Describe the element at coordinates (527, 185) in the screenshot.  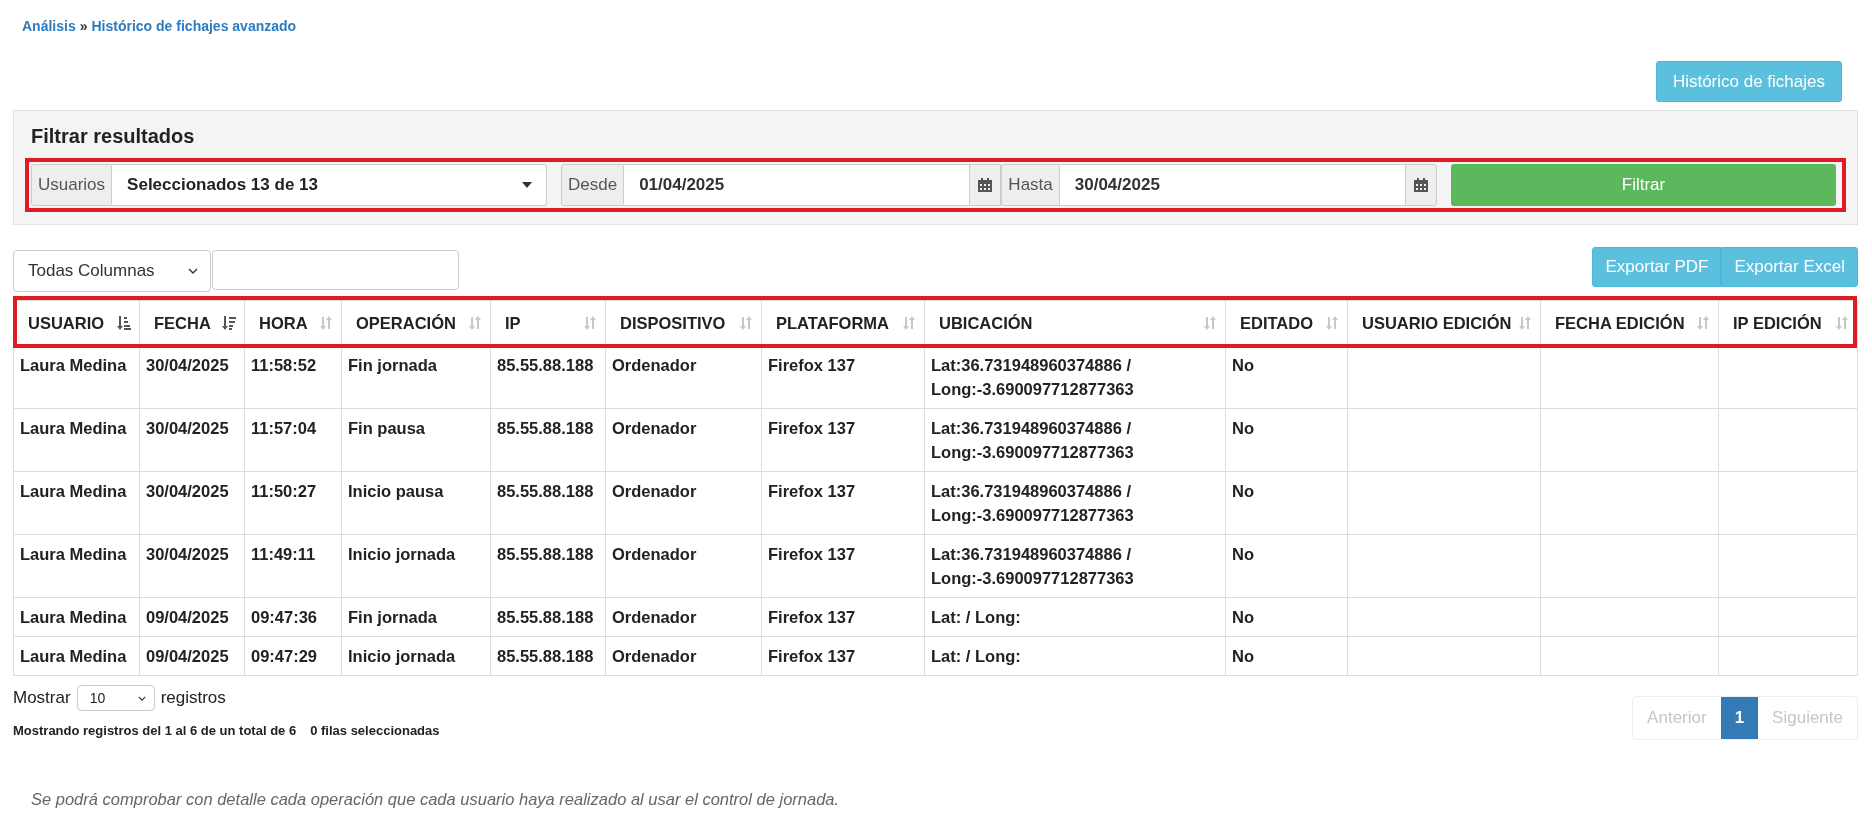
I see `caret-icon` at that location.